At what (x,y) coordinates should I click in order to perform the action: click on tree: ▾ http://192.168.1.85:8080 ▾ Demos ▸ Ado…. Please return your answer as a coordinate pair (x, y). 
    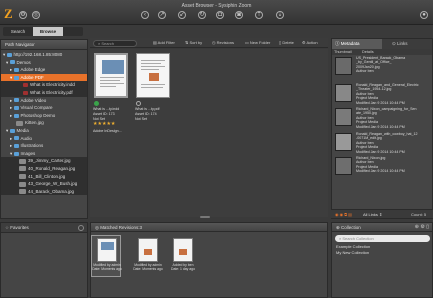
    Looking at the image, I should click on (44, 135).